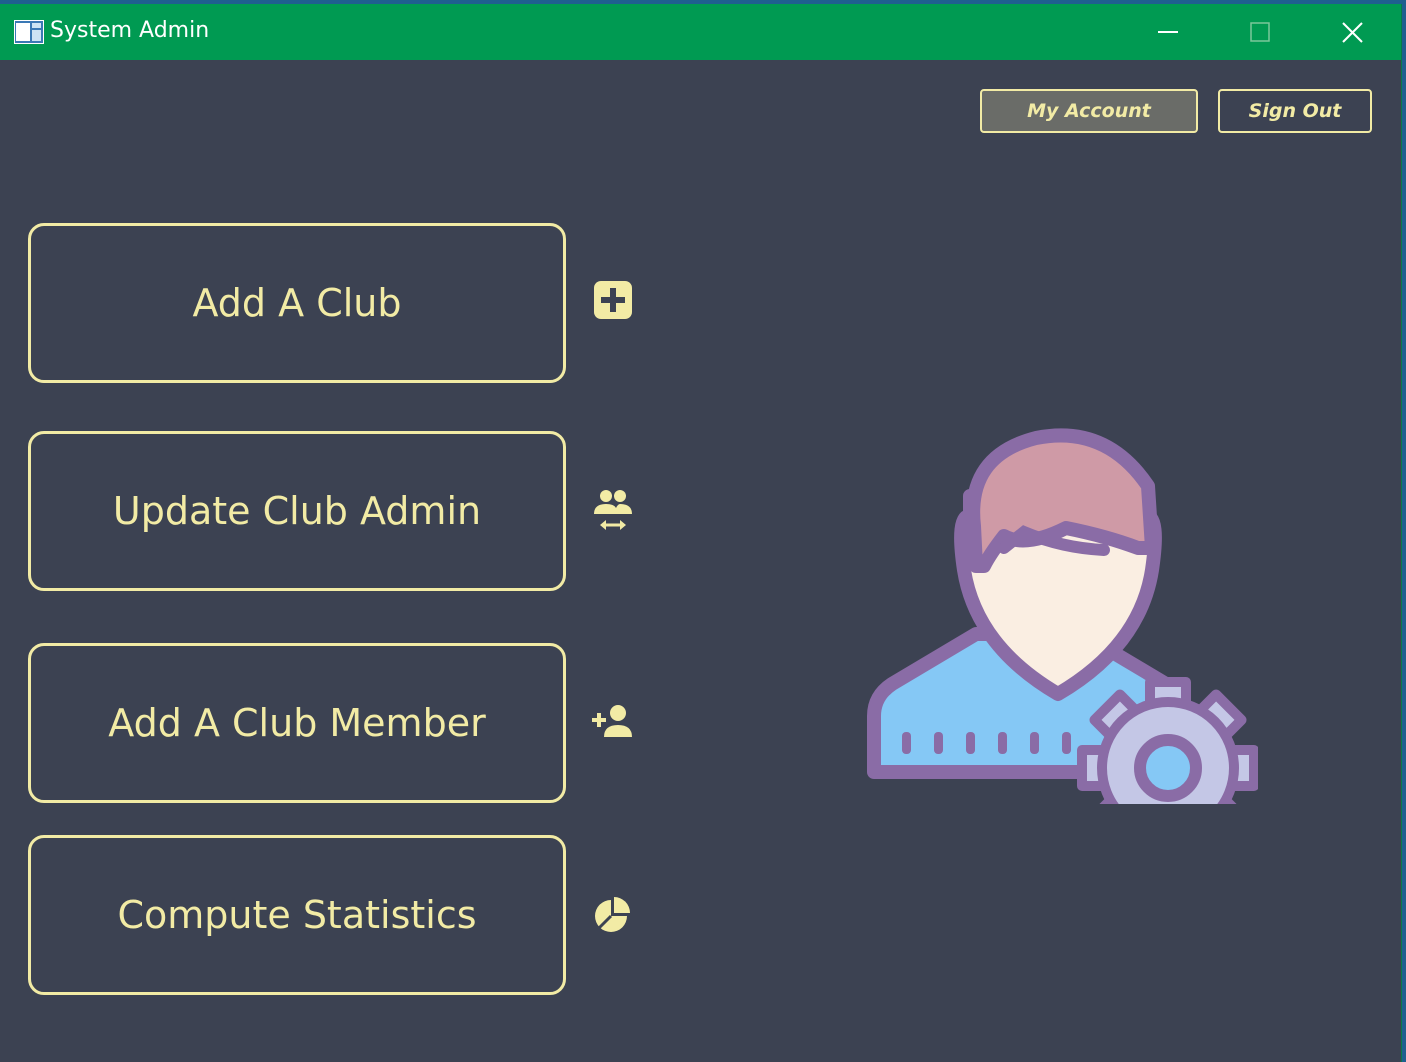  Describe the element at coordinates (612, 914) in the screenshot. I see `pie-chart-icon` at that location.